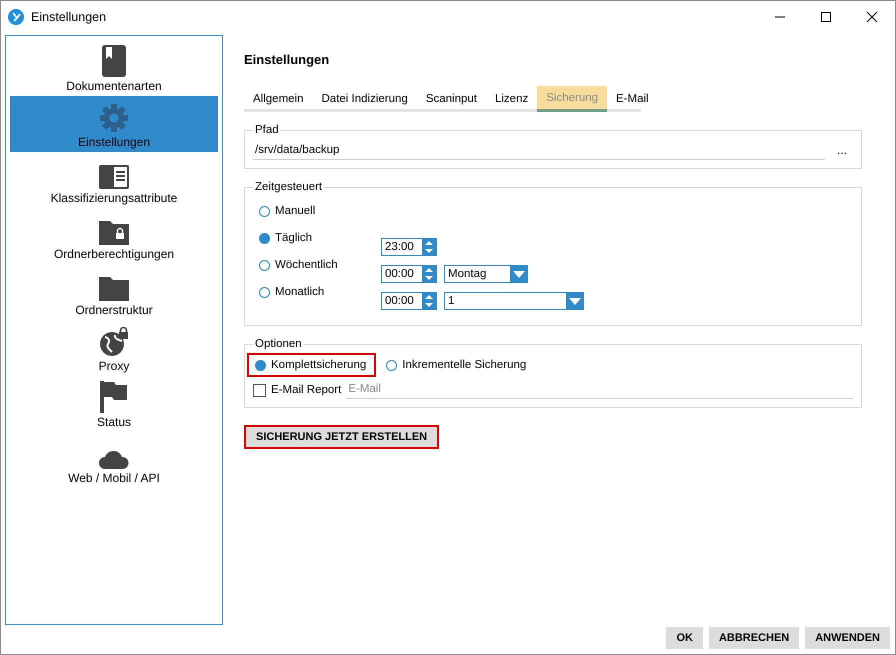 The image size is (896, 655). I want to click on sidebar-item: Ordnerstruktur, so click(114, 292).